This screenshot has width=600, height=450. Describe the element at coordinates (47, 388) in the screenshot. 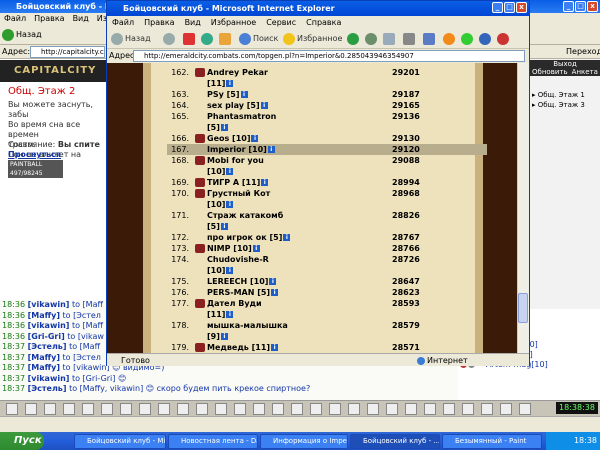

I see `chat-nick: [Эстель]` at that location.